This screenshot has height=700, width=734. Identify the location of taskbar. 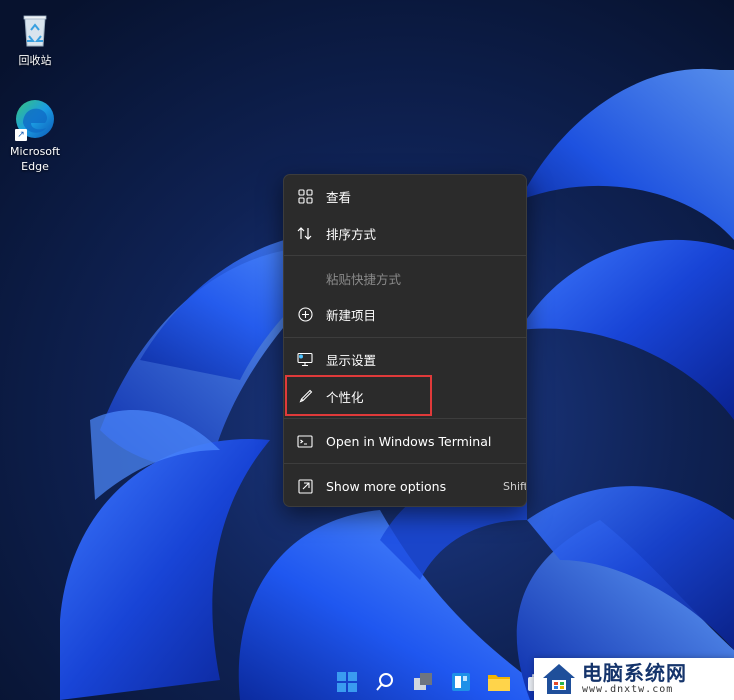
(442, 682).